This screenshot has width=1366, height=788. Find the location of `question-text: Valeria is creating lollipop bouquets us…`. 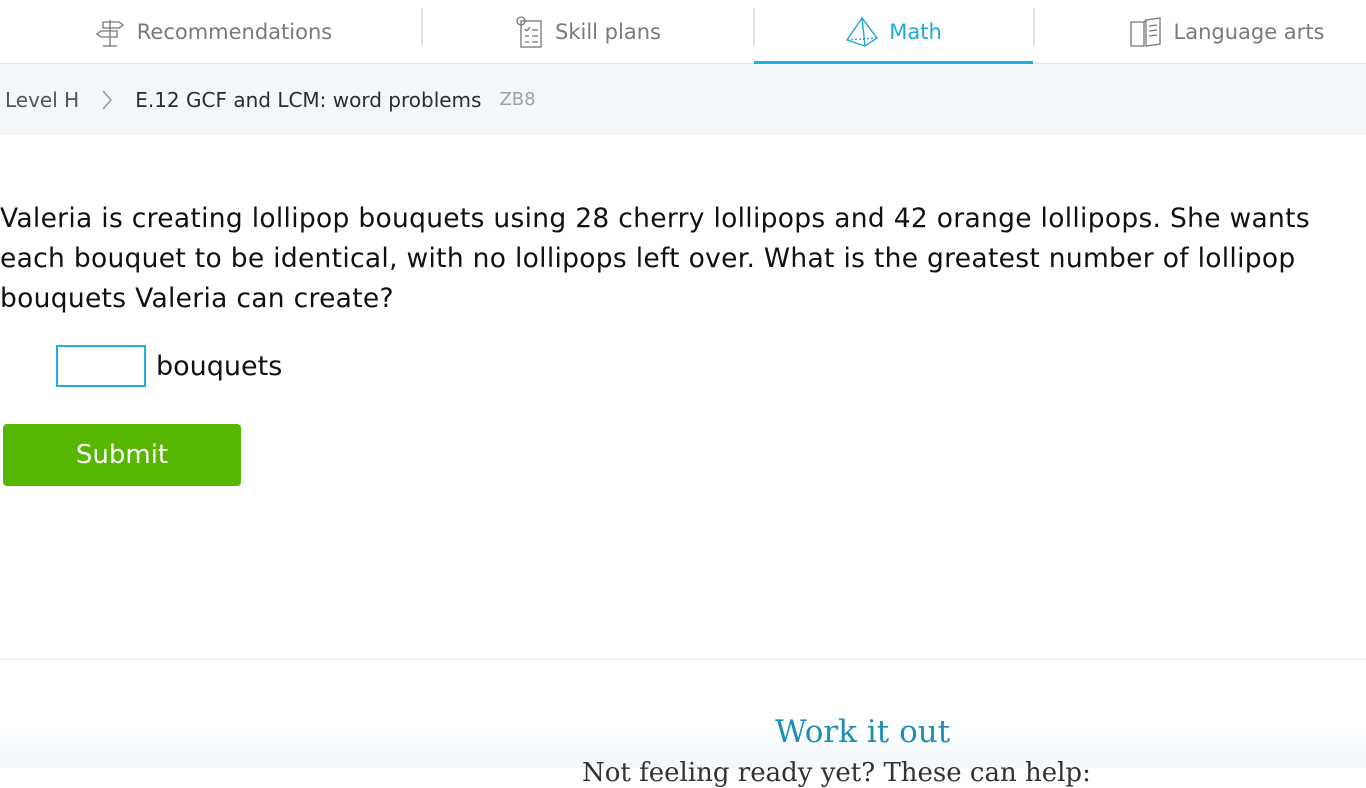

question-text: Valeria is creating lollipop bouquets us… is located at coordinates (655, 258).